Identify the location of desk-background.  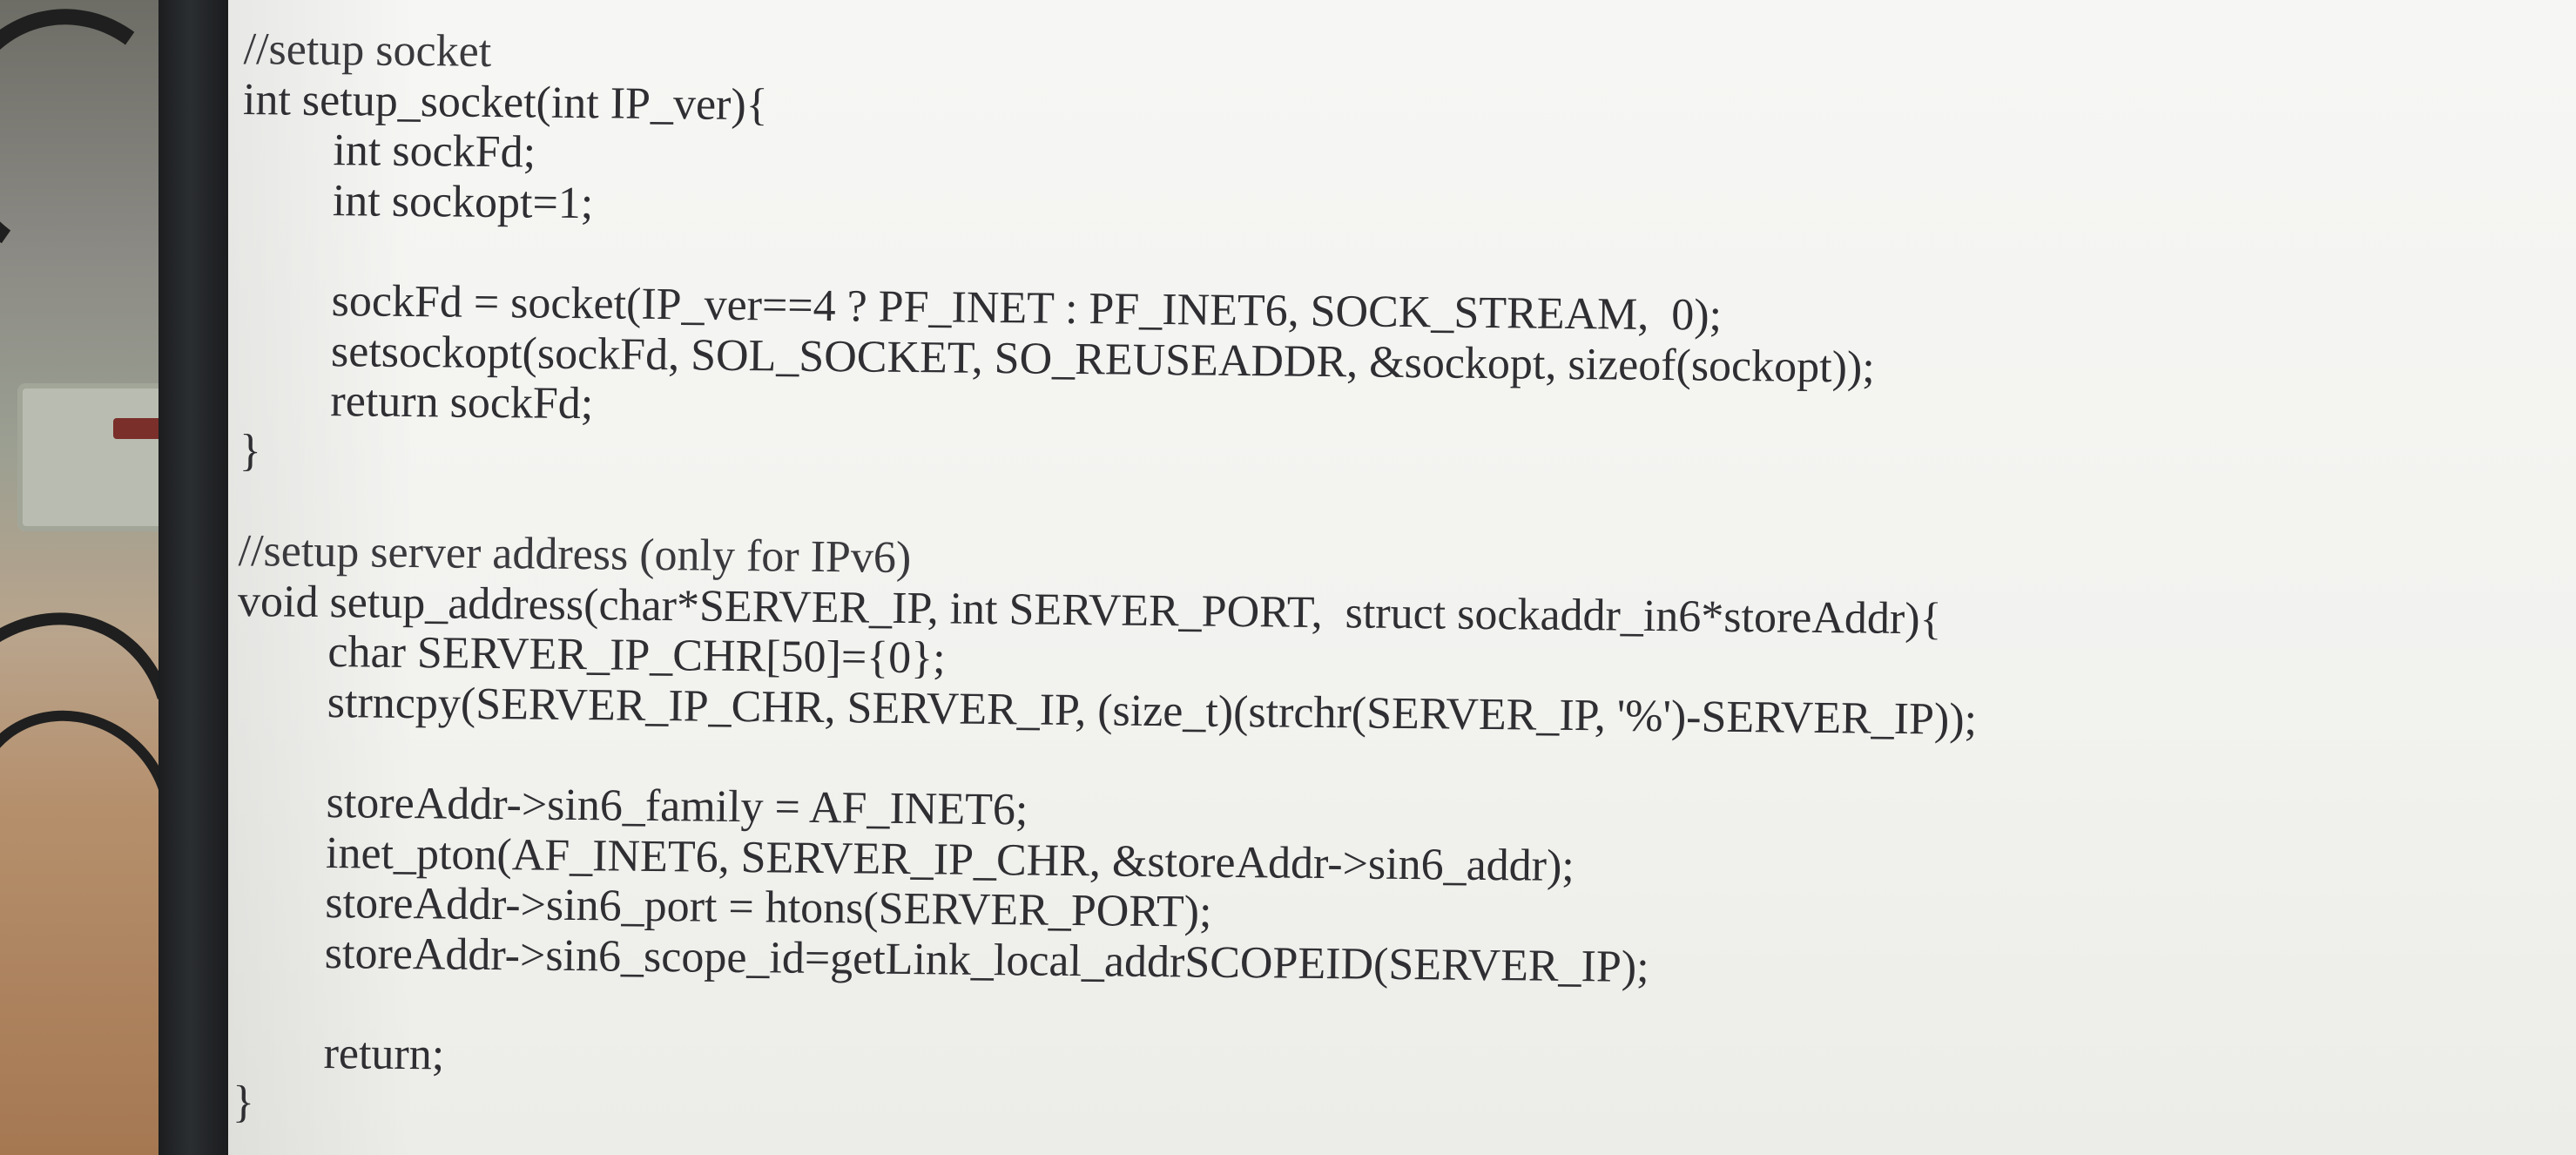
(111, 577).